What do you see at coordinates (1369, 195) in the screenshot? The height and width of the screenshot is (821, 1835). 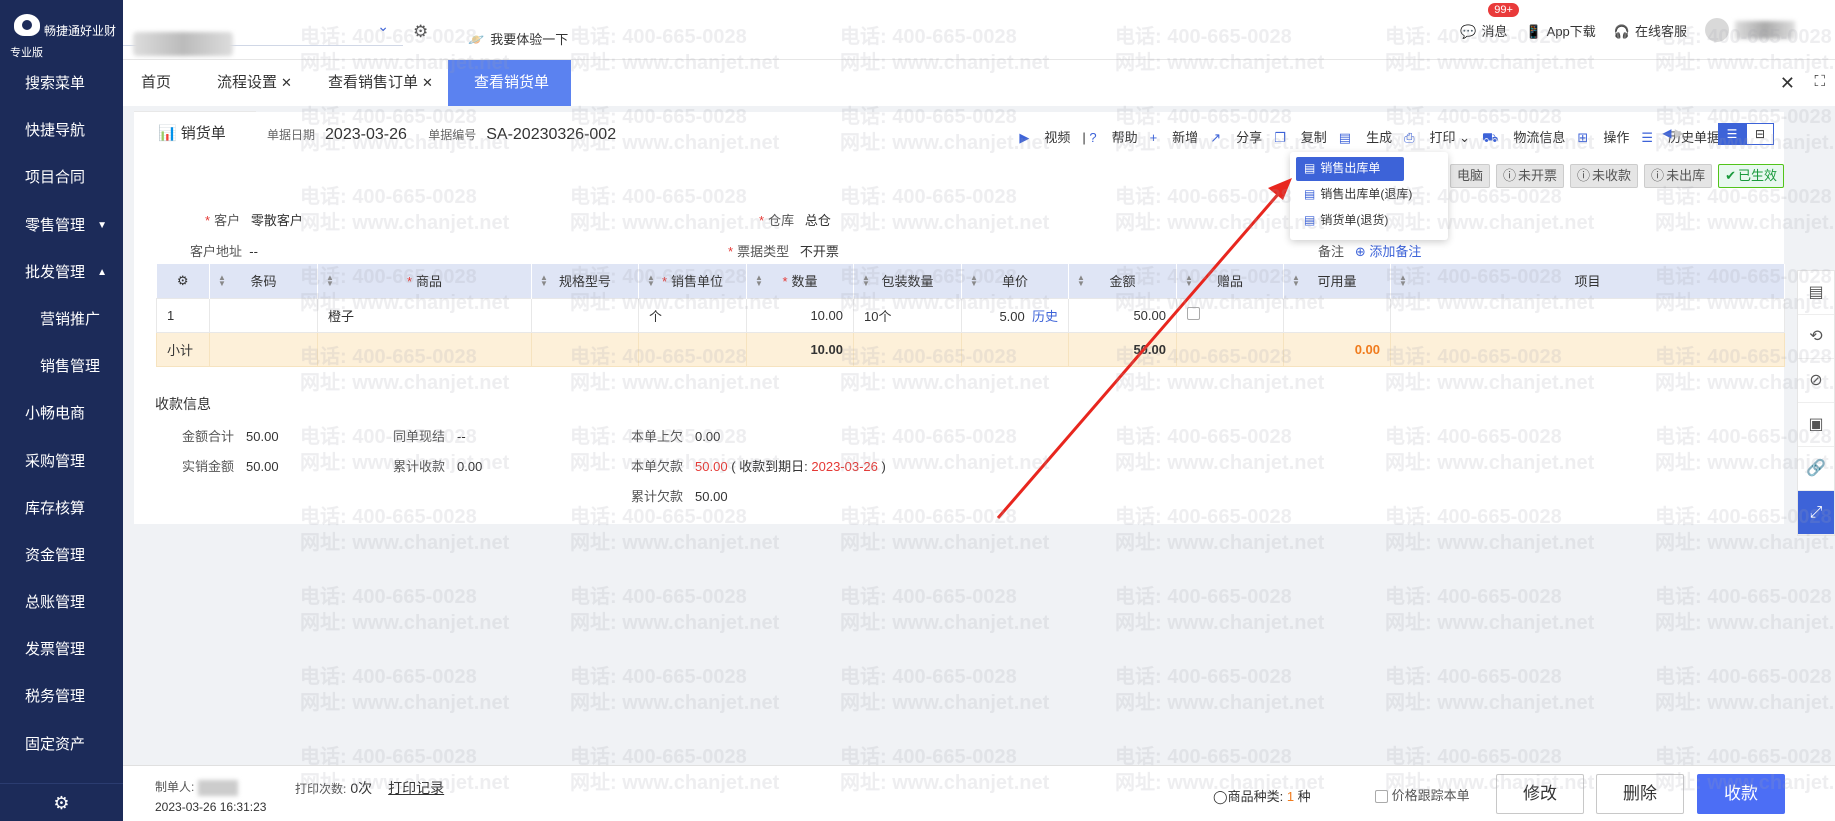 I see `gen-sales-outbound-return: ▤ 销售出库单(退库)` at bounding box center [1369, 195].